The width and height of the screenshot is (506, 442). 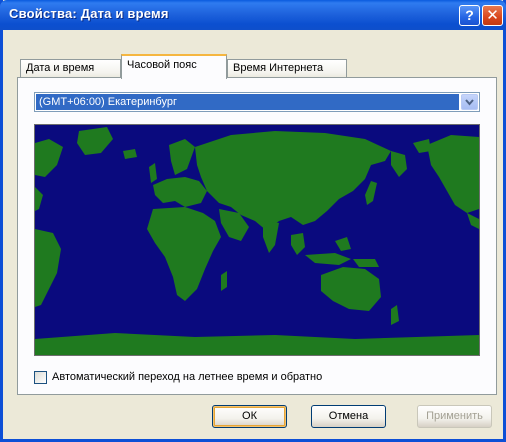 I want to click on tab-internet-time: Время Интернета, so click(x=287, y=68).